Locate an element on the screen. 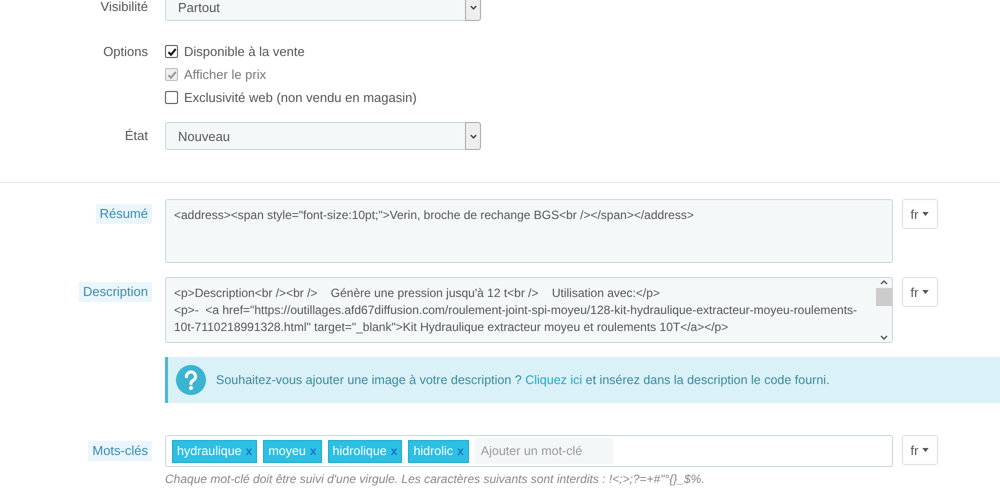 The image size is (1000, 493). text-area: <address><span style="font-size:10pt;">Verin, broche de rechange BGS<br /></span></address> is located at coordinates (529, 231).